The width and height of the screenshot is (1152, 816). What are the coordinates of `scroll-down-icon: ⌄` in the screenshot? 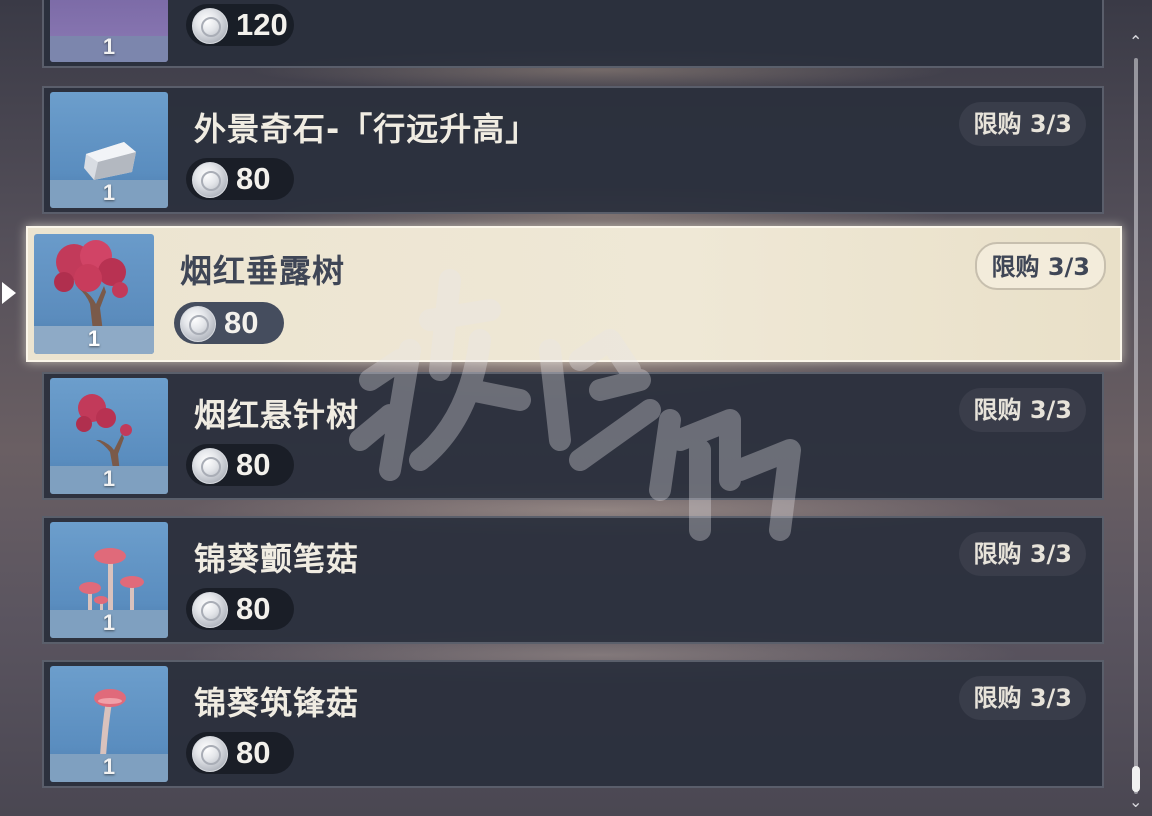 It's located at (1135, 801).